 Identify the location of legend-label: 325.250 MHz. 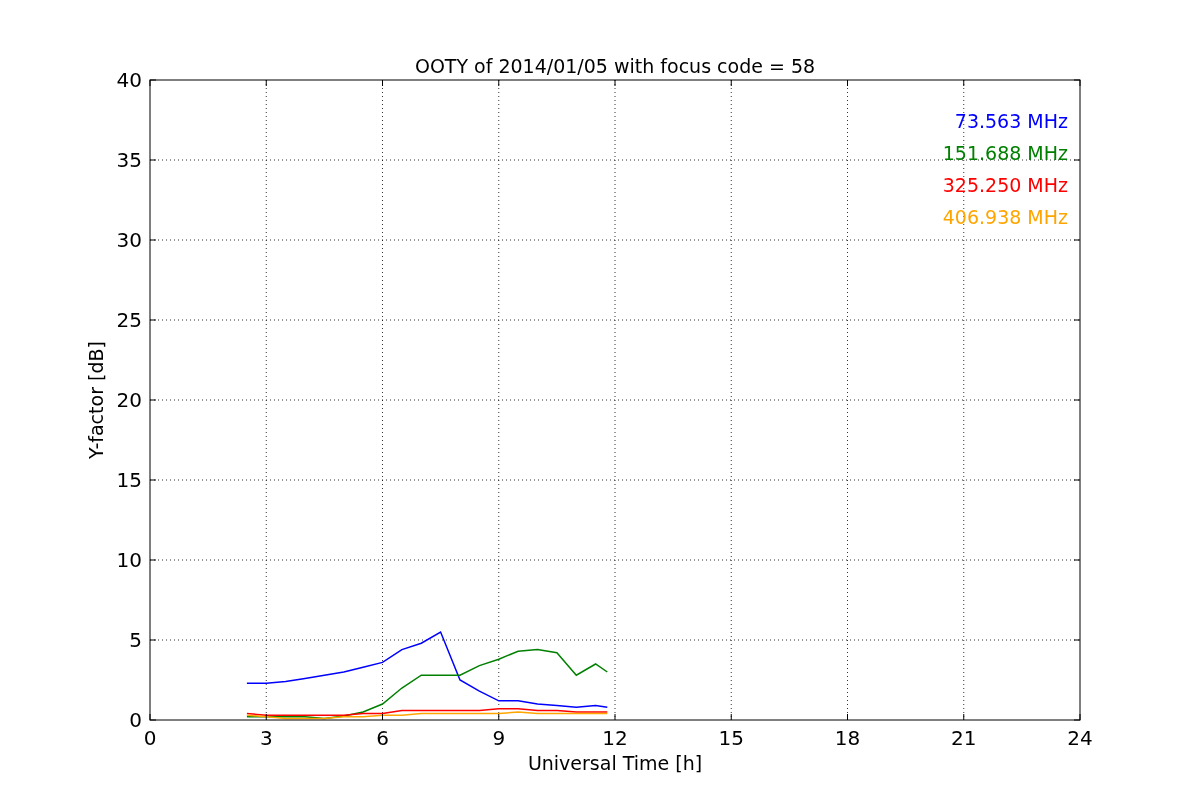
(1005, 185).